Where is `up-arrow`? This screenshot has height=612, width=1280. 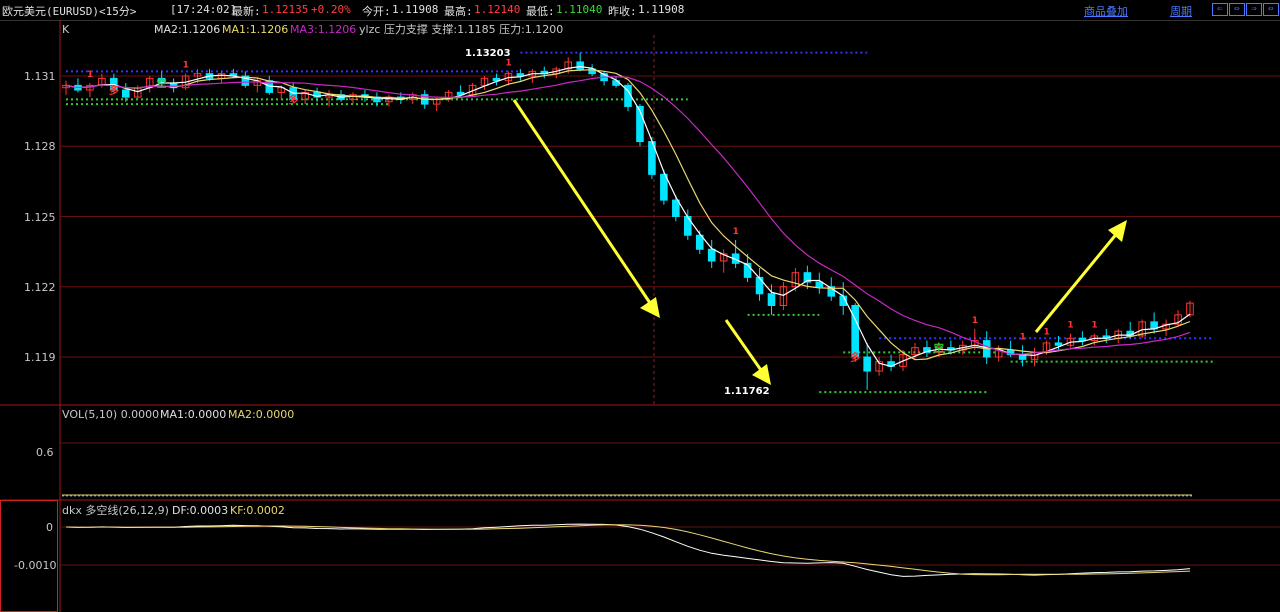 up-arrow is located at coordinates (1077, 282).